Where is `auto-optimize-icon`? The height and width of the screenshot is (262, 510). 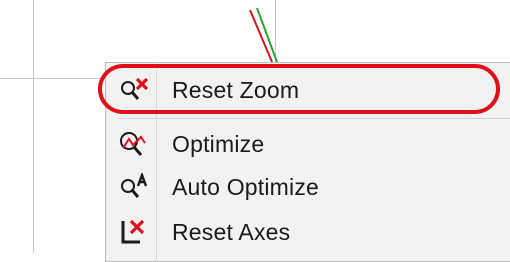 auto-optimize-icon is located at coordinates (138, 187).